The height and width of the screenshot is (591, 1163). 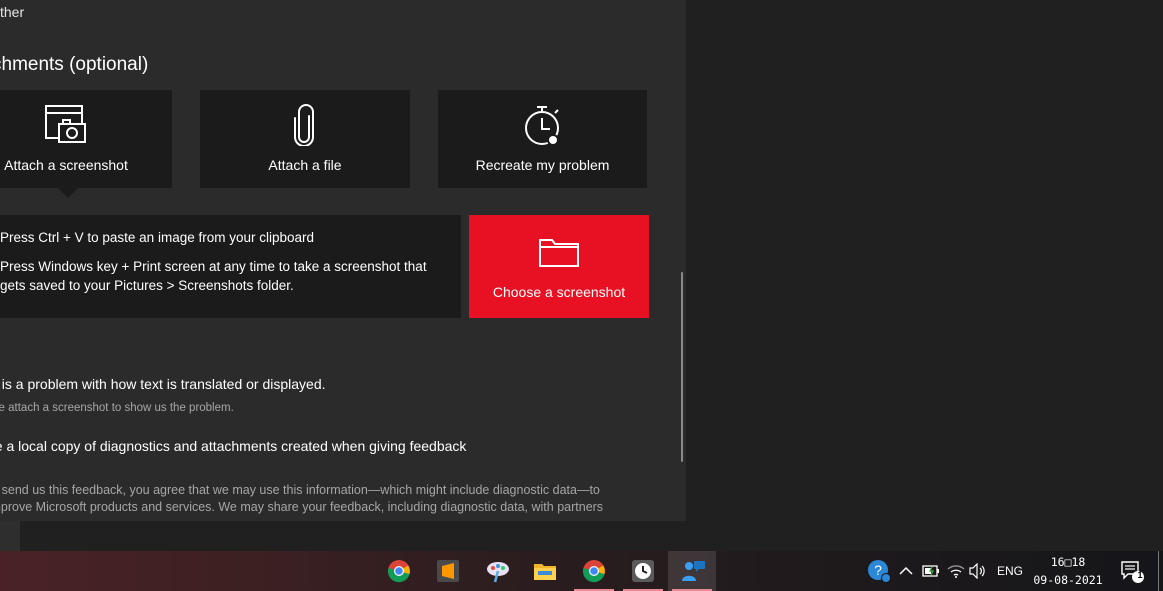 I want to click on tray-clock-date: 09-08-2021, so click(x=1068, y=580).